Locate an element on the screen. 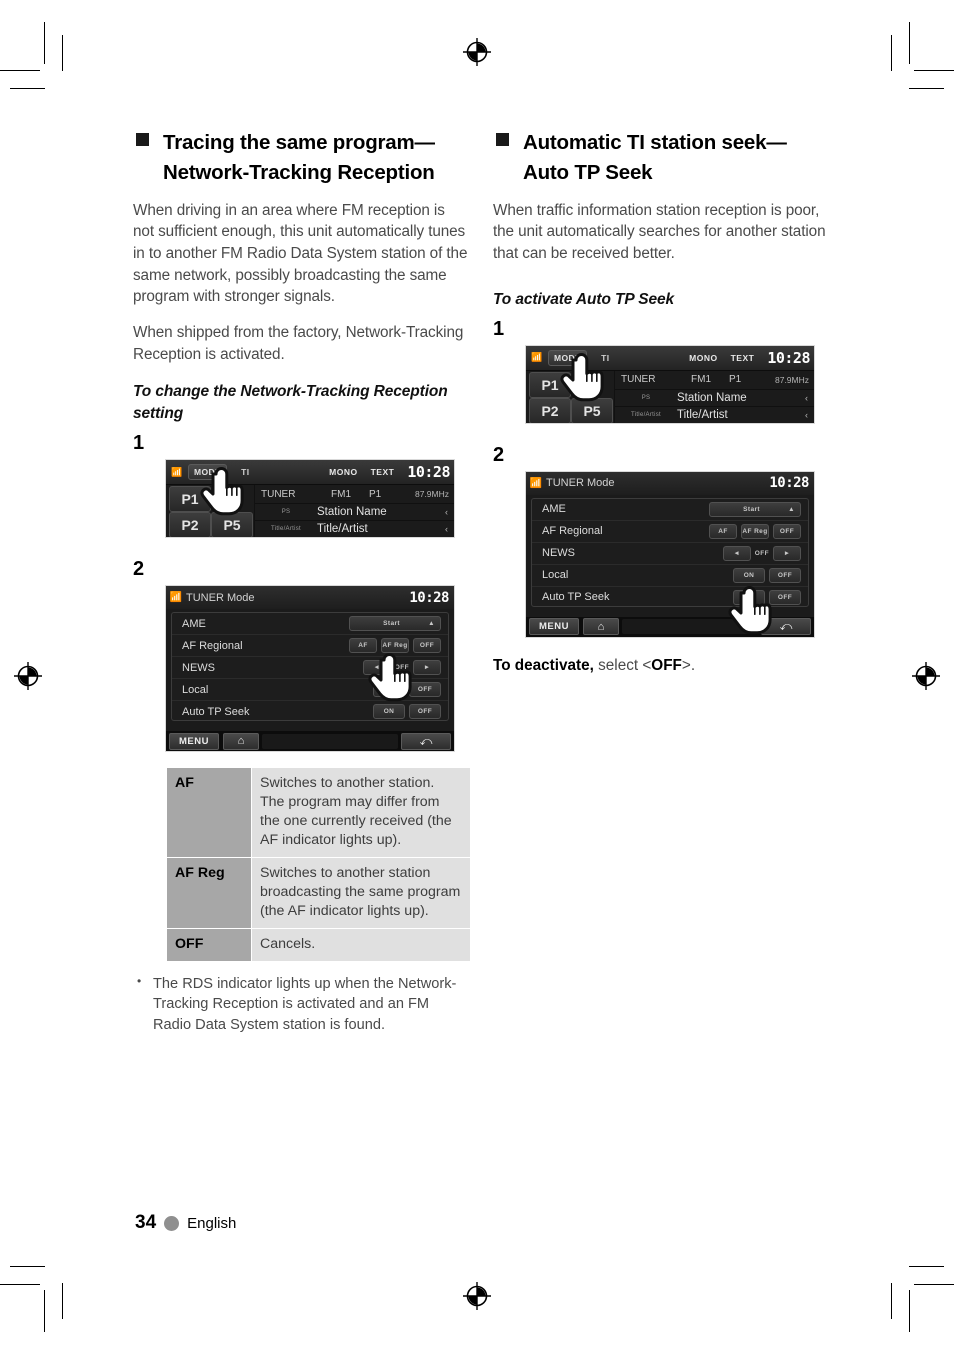  right-subheading: To activate Auto TP Seek is located at coordinates (584, 299).